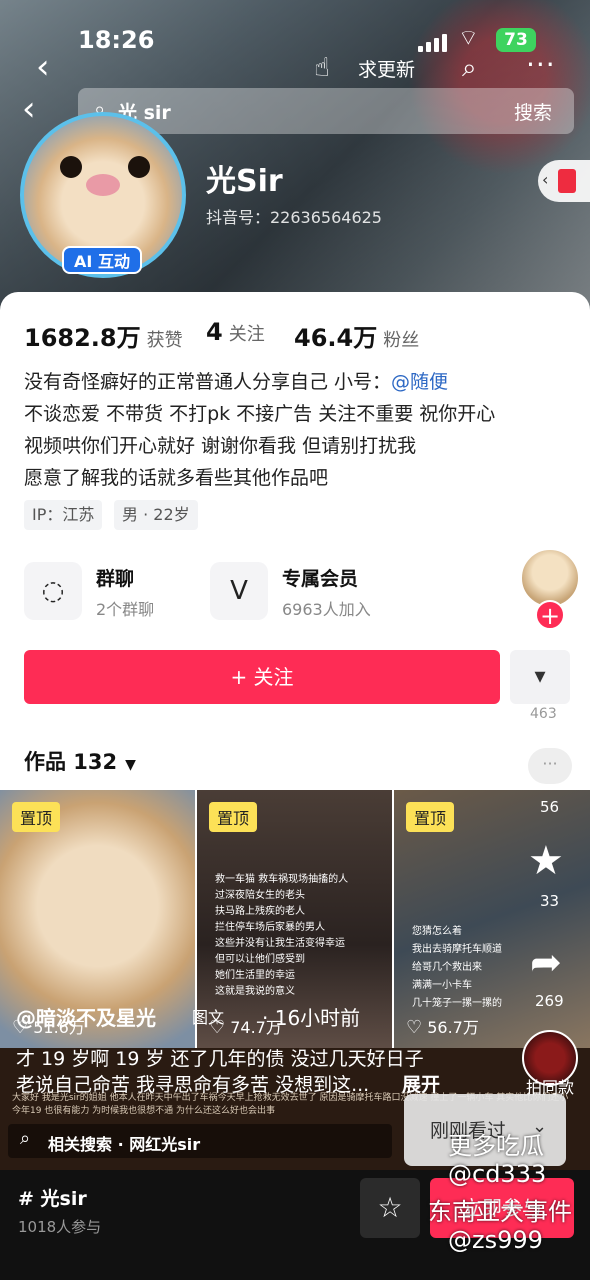  I want to click on fans-label: 粉丝, so click(401, 340).